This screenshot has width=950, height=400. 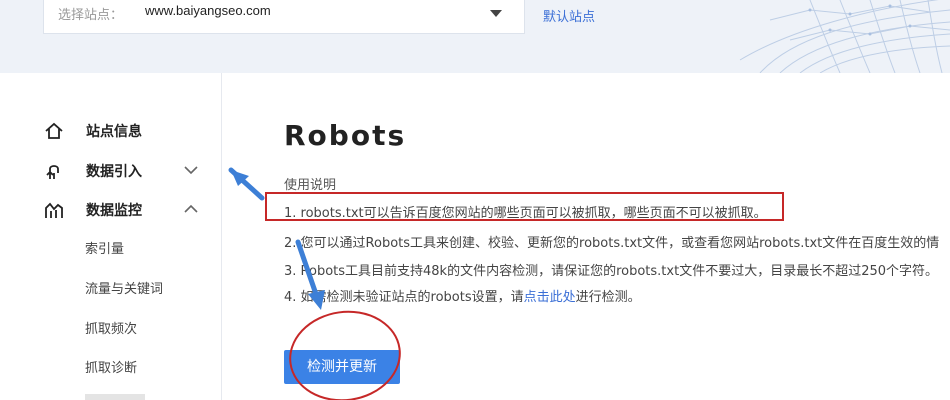 I want to click on sidebar-item-label: 数据监控, so click(x=114, y=211).